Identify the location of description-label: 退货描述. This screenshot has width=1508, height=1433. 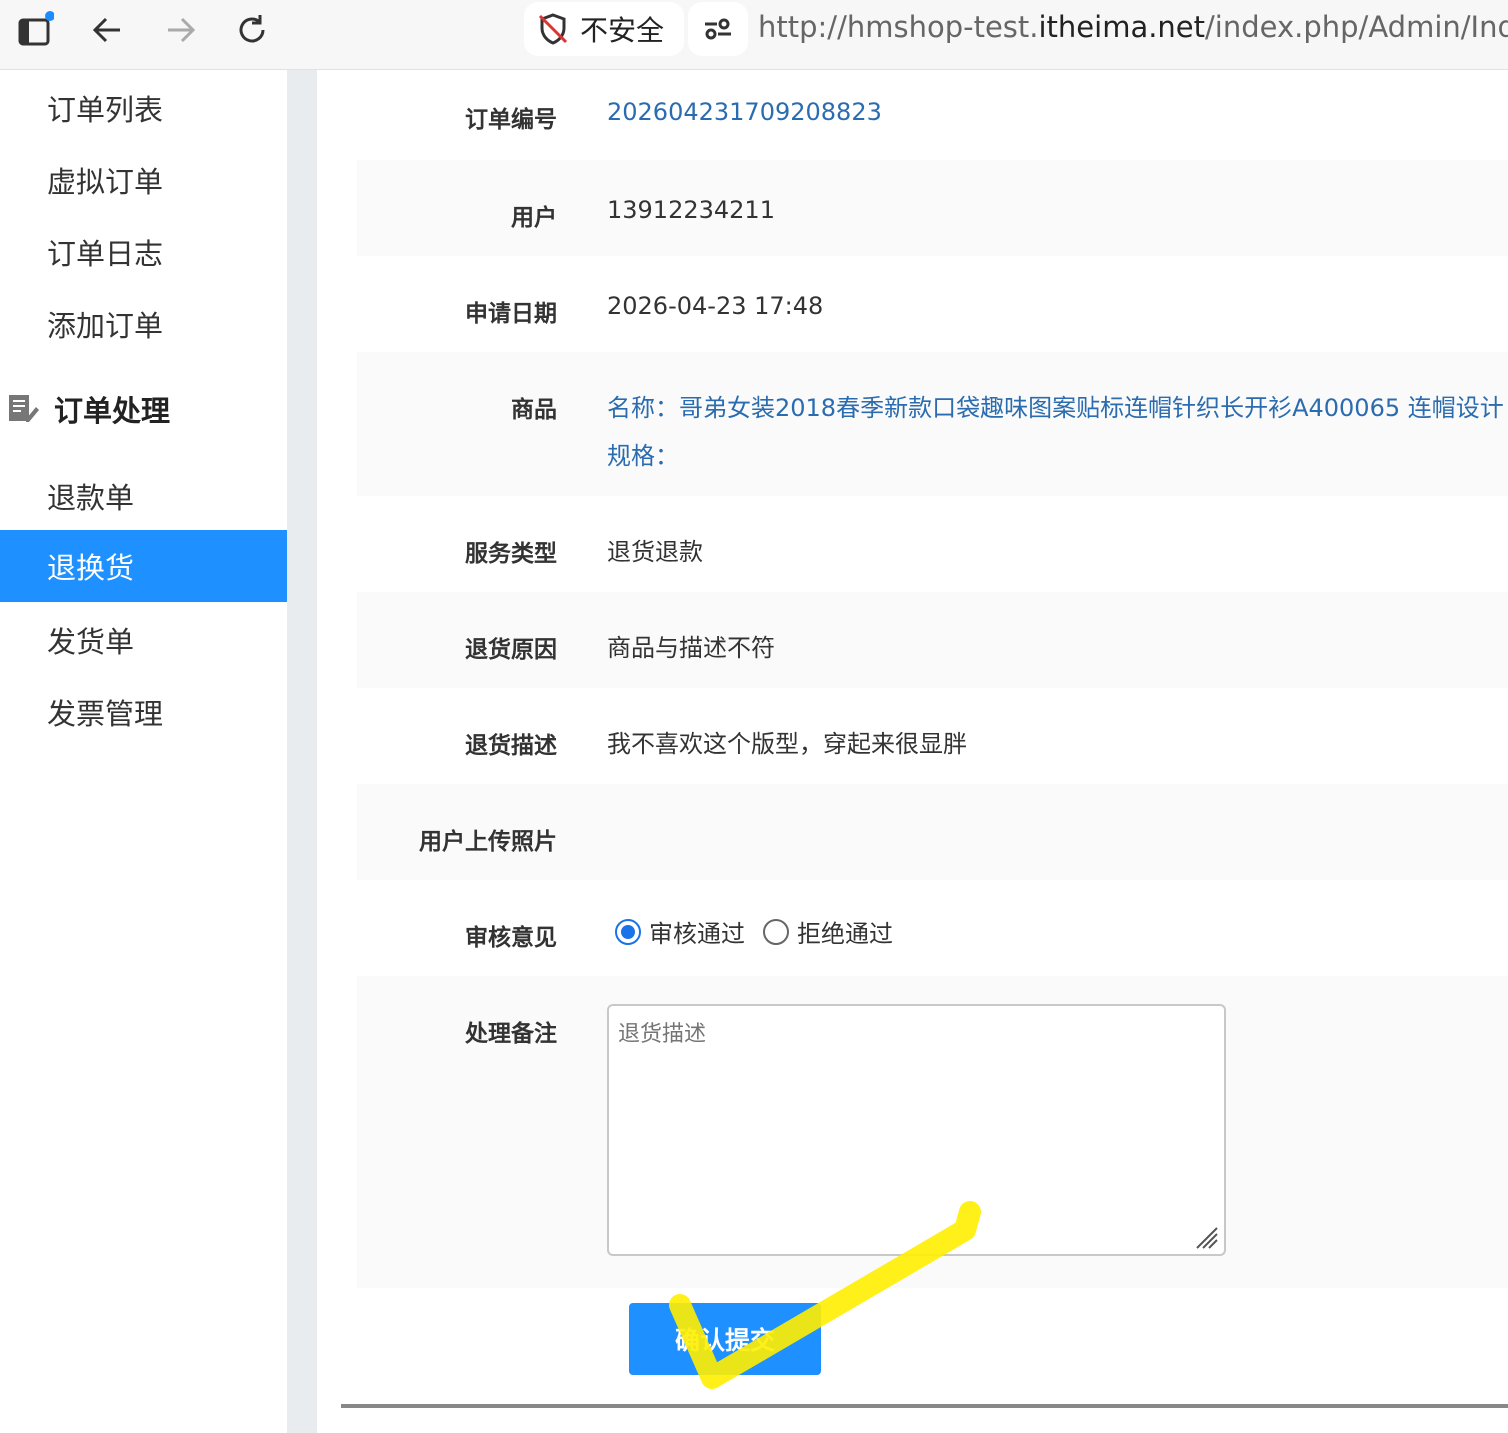
(511, 746).